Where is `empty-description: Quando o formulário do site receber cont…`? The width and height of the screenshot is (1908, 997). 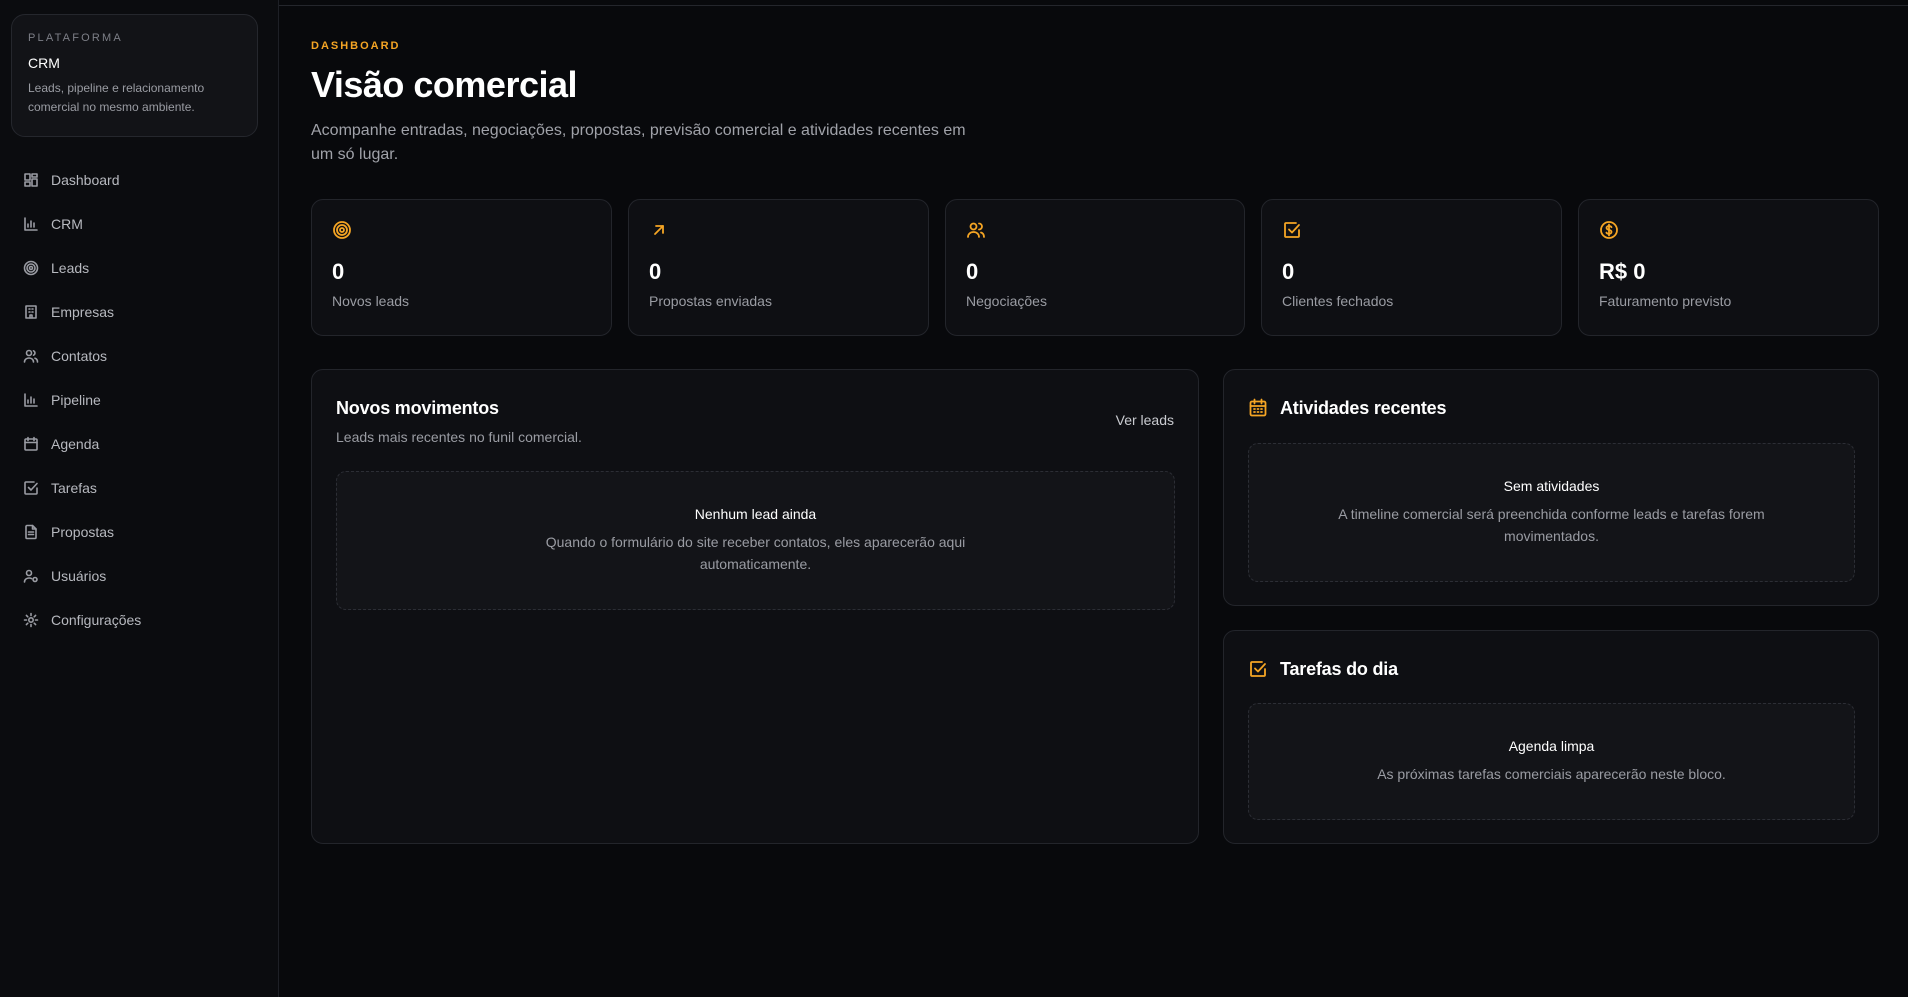 empty-description: Quando o formulário do site receber cont… is located at coordinates (755, 553).